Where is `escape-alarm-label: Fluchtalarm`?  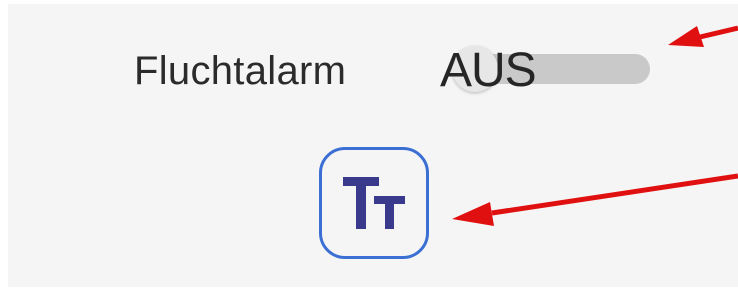 escape-alarm-label: Fluchtalarm is located at coordinates (240, 71).